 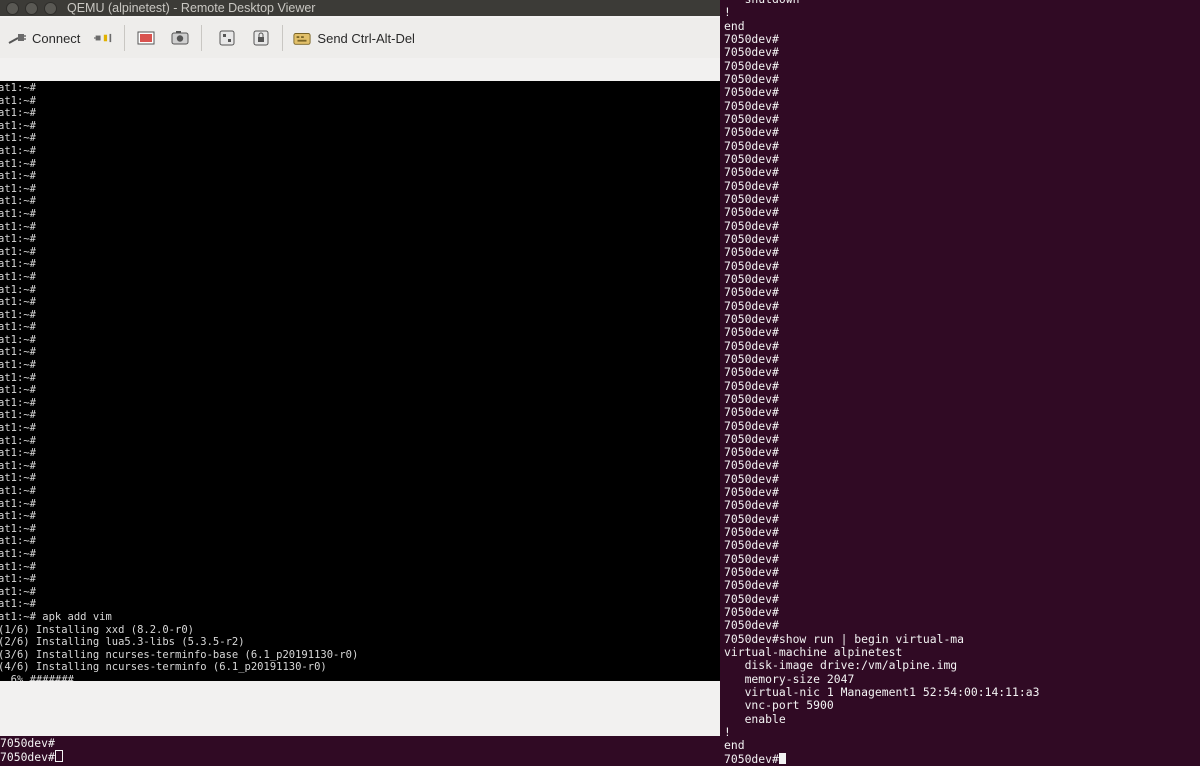 I want to click on disconnect-icon, so click(x=103, y=38).